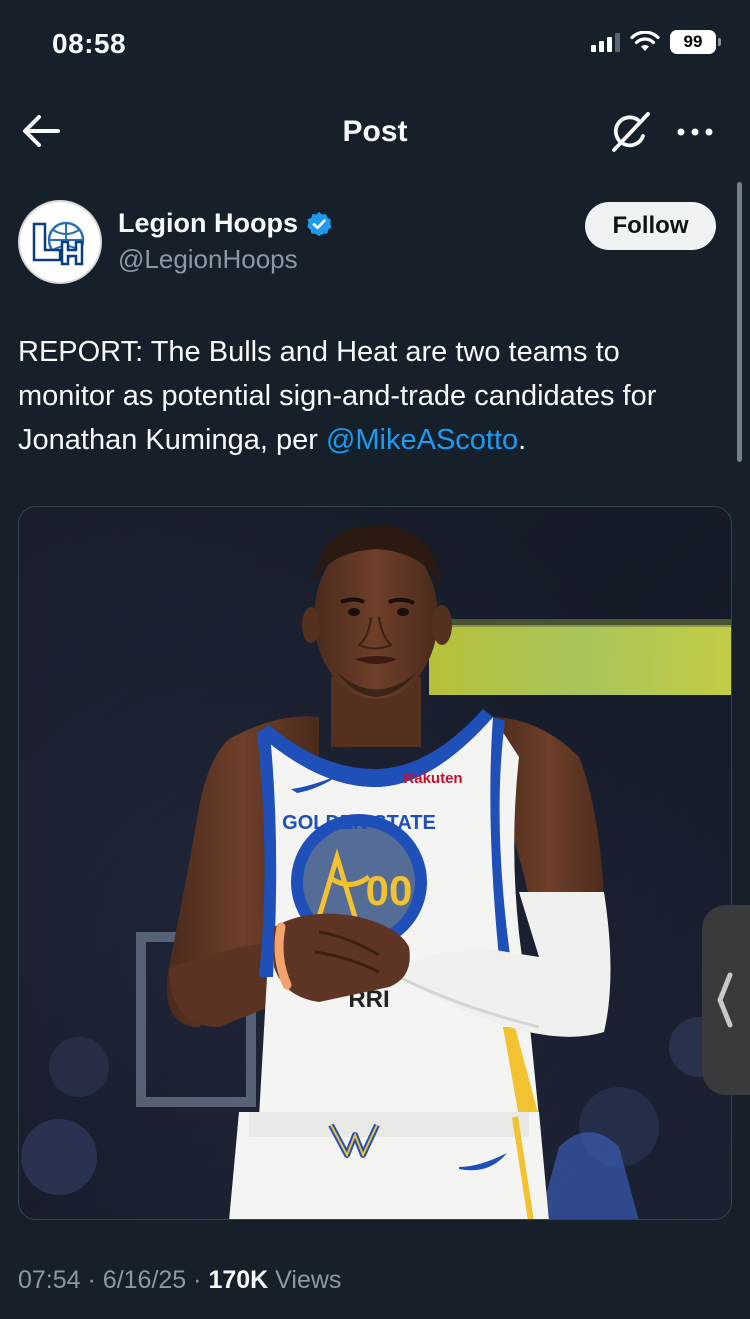 The height and width of the screenshot is (1319, 750). I want to click on chevron-left-icon, so click(725, 1000).